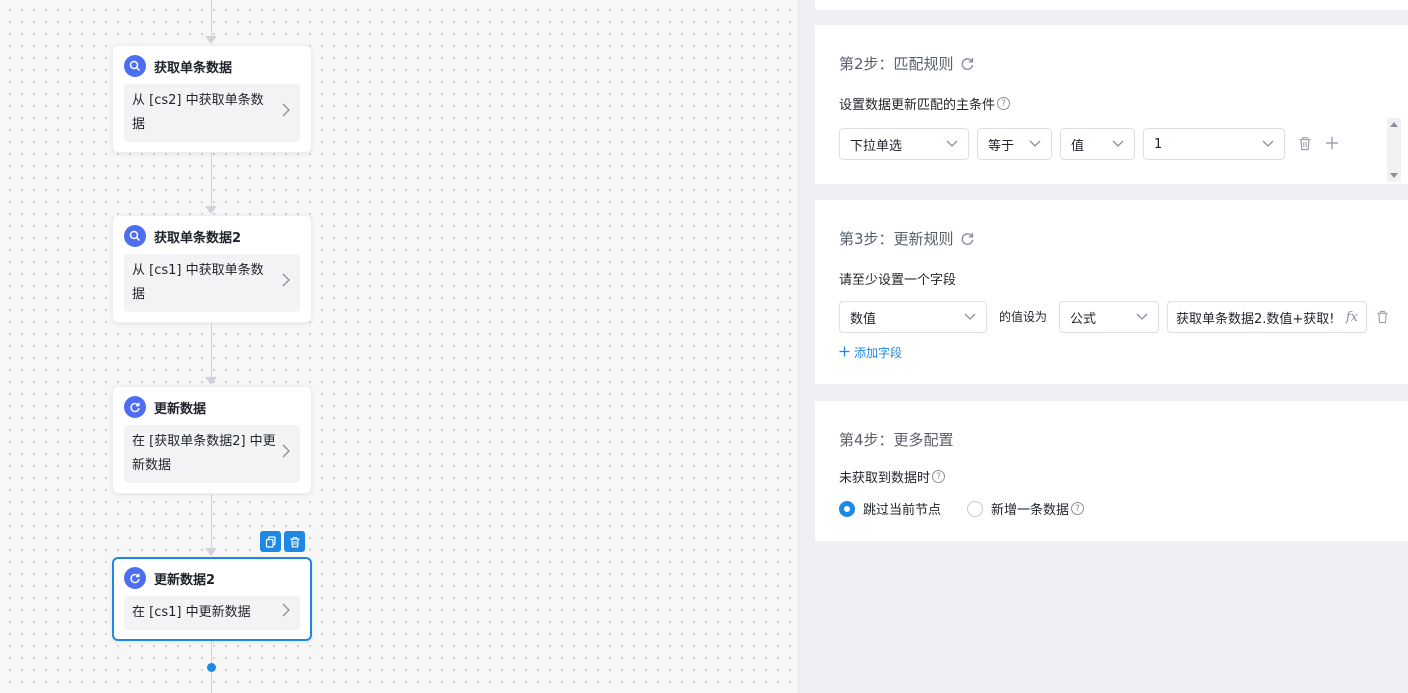 This screenshot has height=693, width=1408. What do you see at coordinates (896, 239) in the screenshot?
I see `step3-title-text: 第3步：更新规则` at bounding box center [896, 239].